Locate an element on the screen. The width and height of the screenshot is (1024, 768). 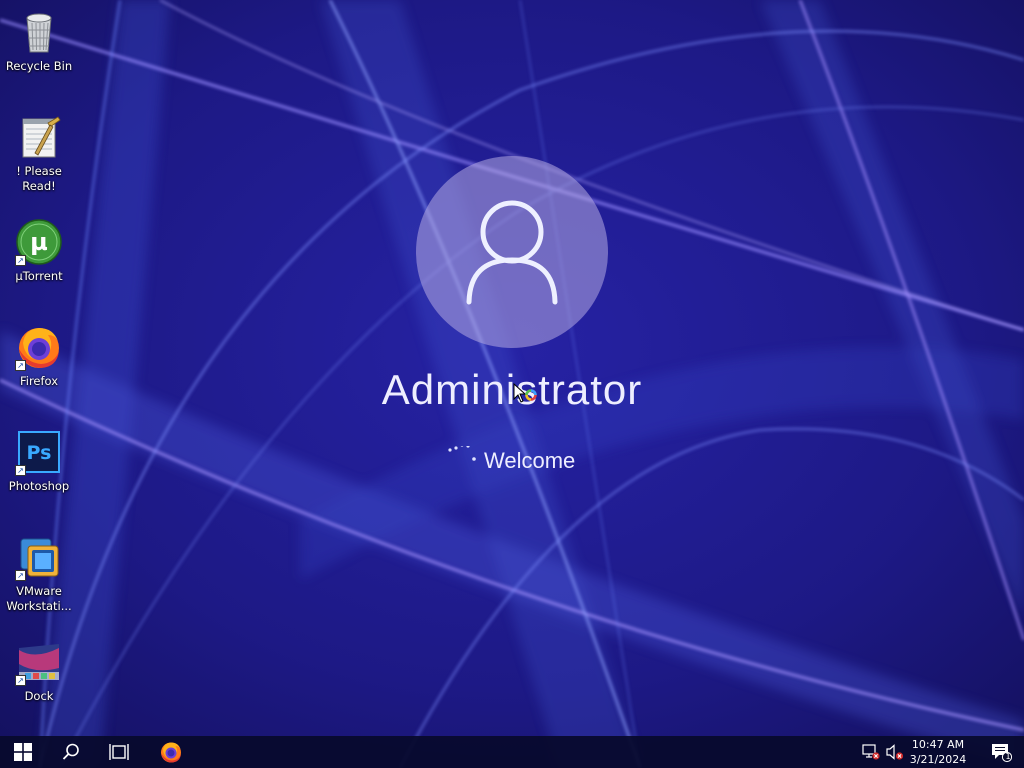
search-button is located at coordinates (71, 752).